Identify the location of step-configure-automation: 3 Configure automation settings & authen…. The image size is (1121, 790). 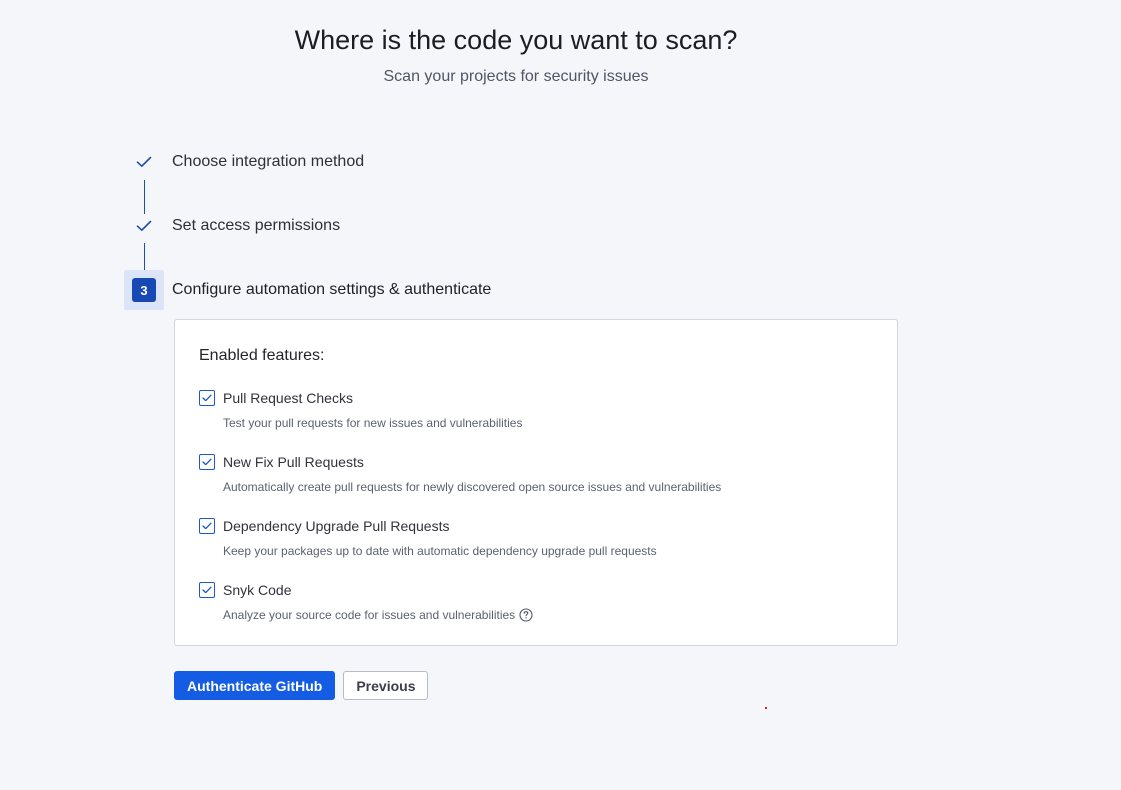
(307, 290).